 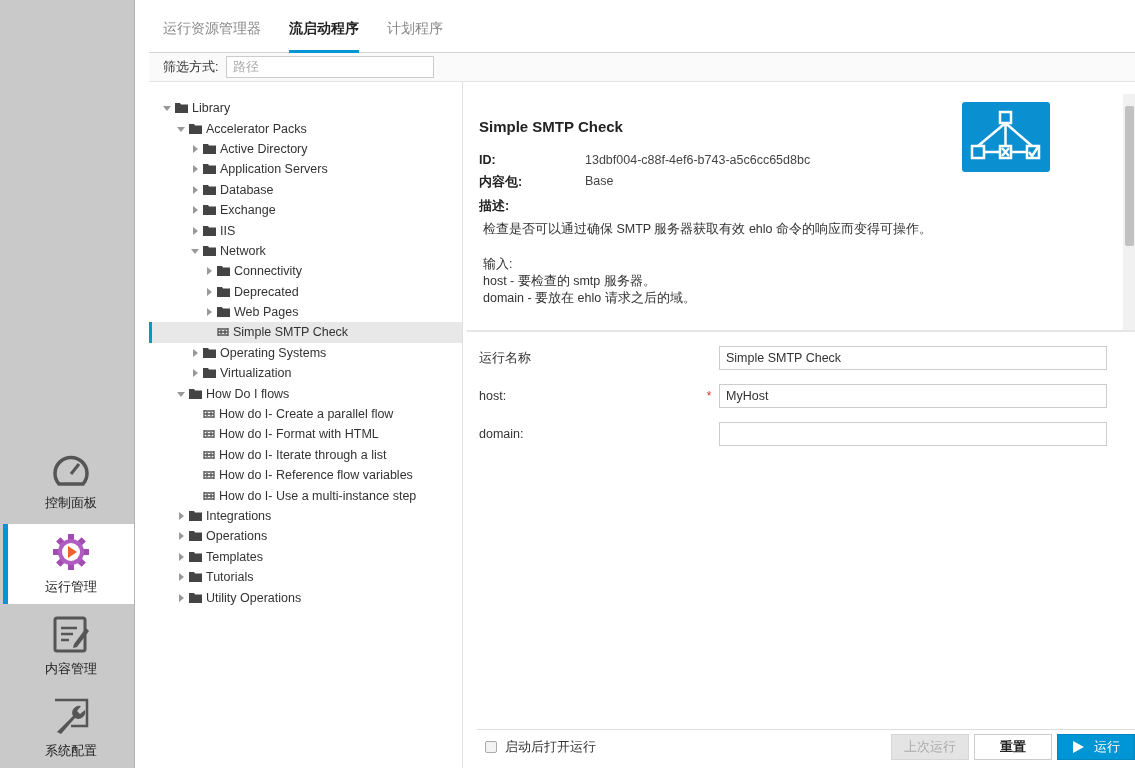 I want to click on tree-item: Library, so click(x=305, y=108).